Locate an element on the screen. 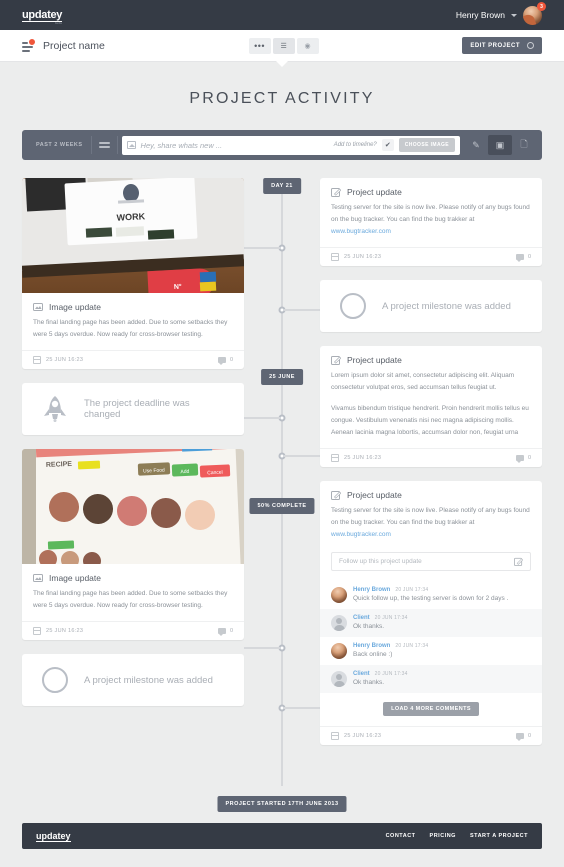 The image size is (564, 867). choose-image-button: CHOOSE IMAGE is located at coordinates (426, 145).